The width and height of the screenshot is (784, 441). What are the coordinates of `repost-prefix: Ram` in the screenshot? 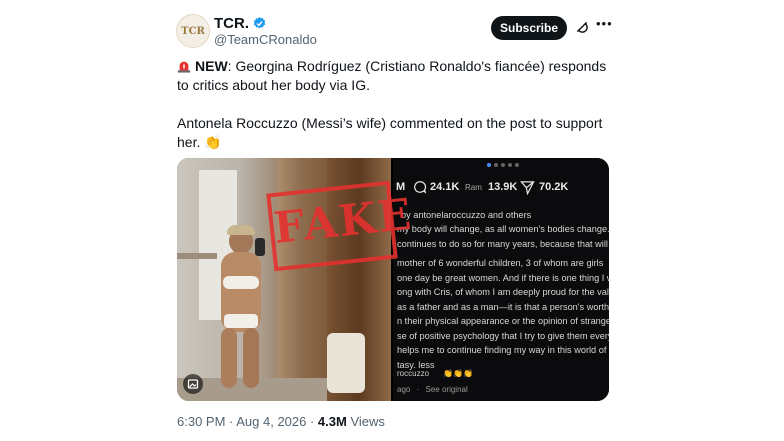 It's located at (473, 187).